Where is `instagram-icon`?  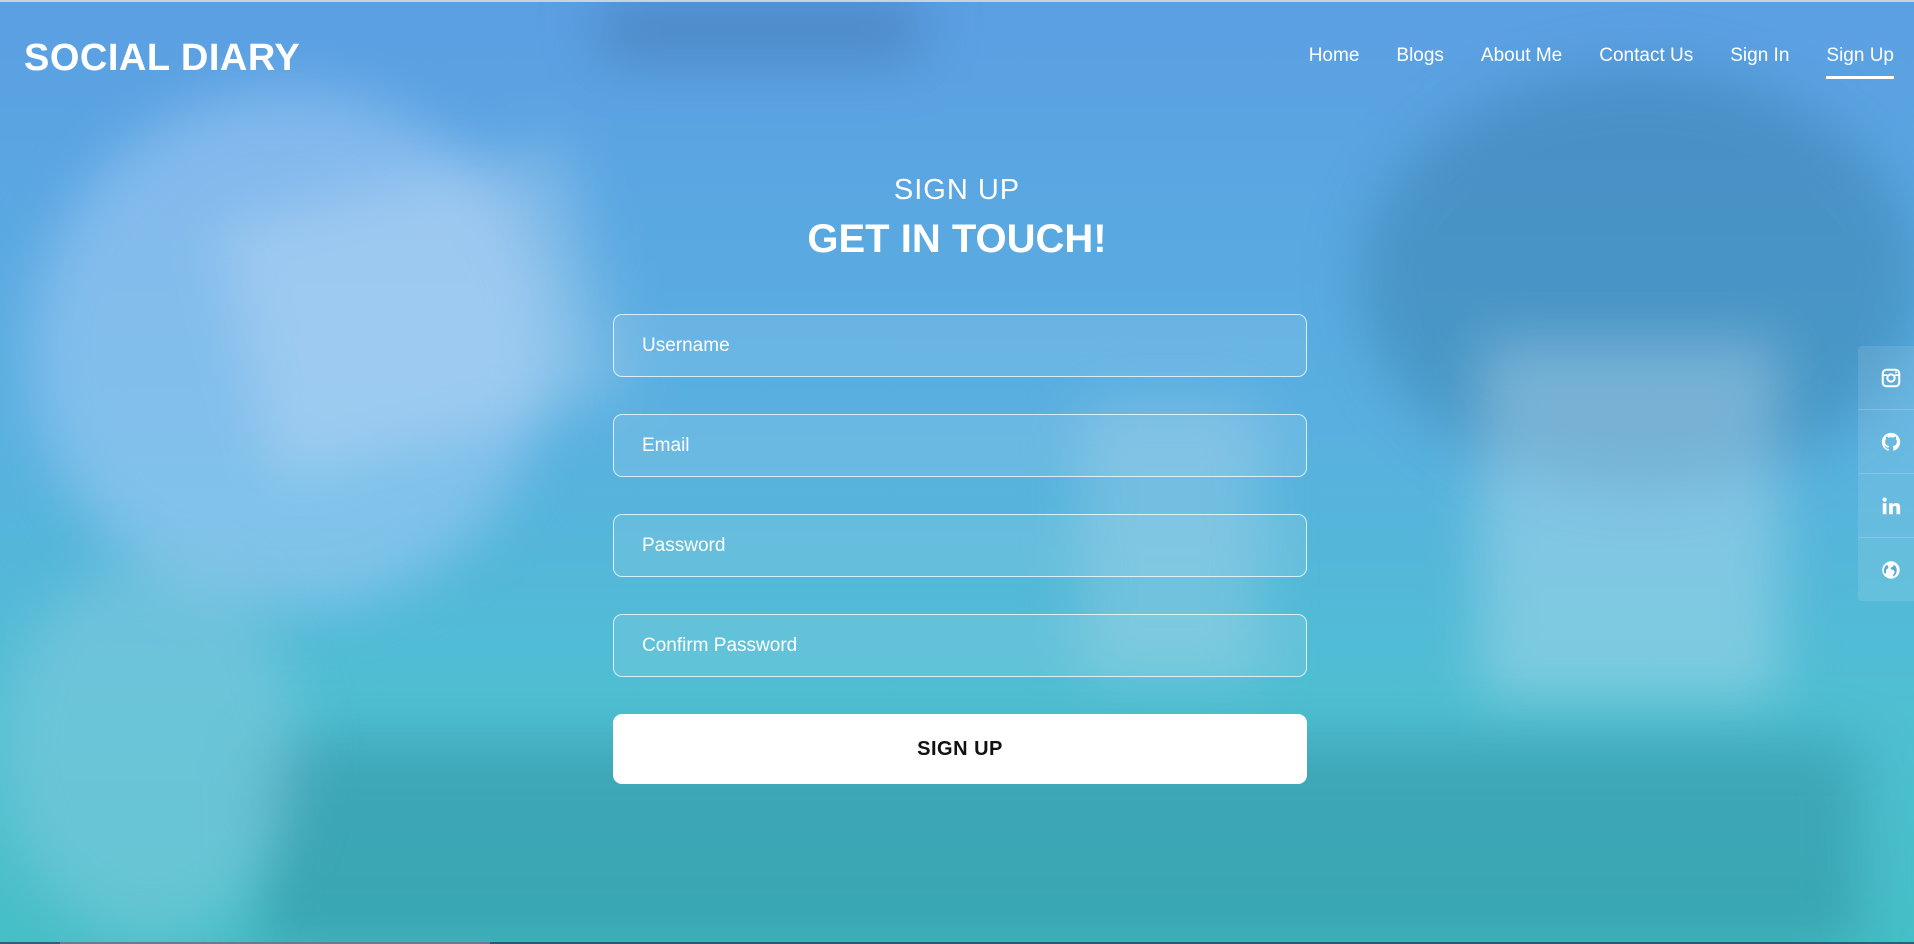 instagram-icon is located at coordinates (1891, 377).